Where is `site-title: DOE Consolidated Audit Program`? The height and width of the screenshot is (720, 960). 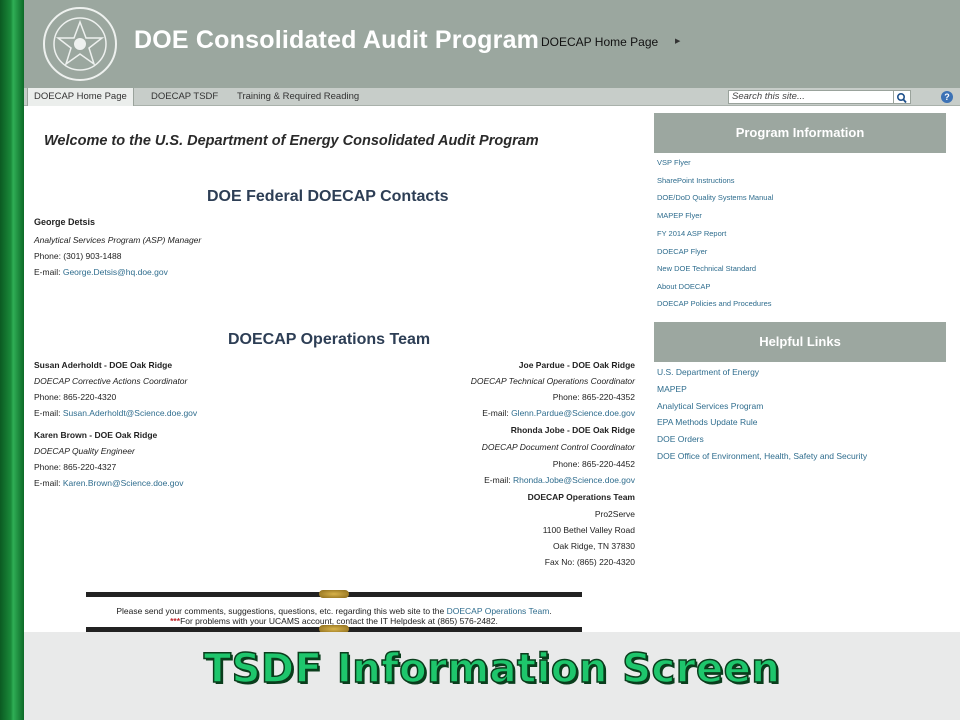
site-title: DOE Consolidated Audit Program is located at coordinates (336, 40).